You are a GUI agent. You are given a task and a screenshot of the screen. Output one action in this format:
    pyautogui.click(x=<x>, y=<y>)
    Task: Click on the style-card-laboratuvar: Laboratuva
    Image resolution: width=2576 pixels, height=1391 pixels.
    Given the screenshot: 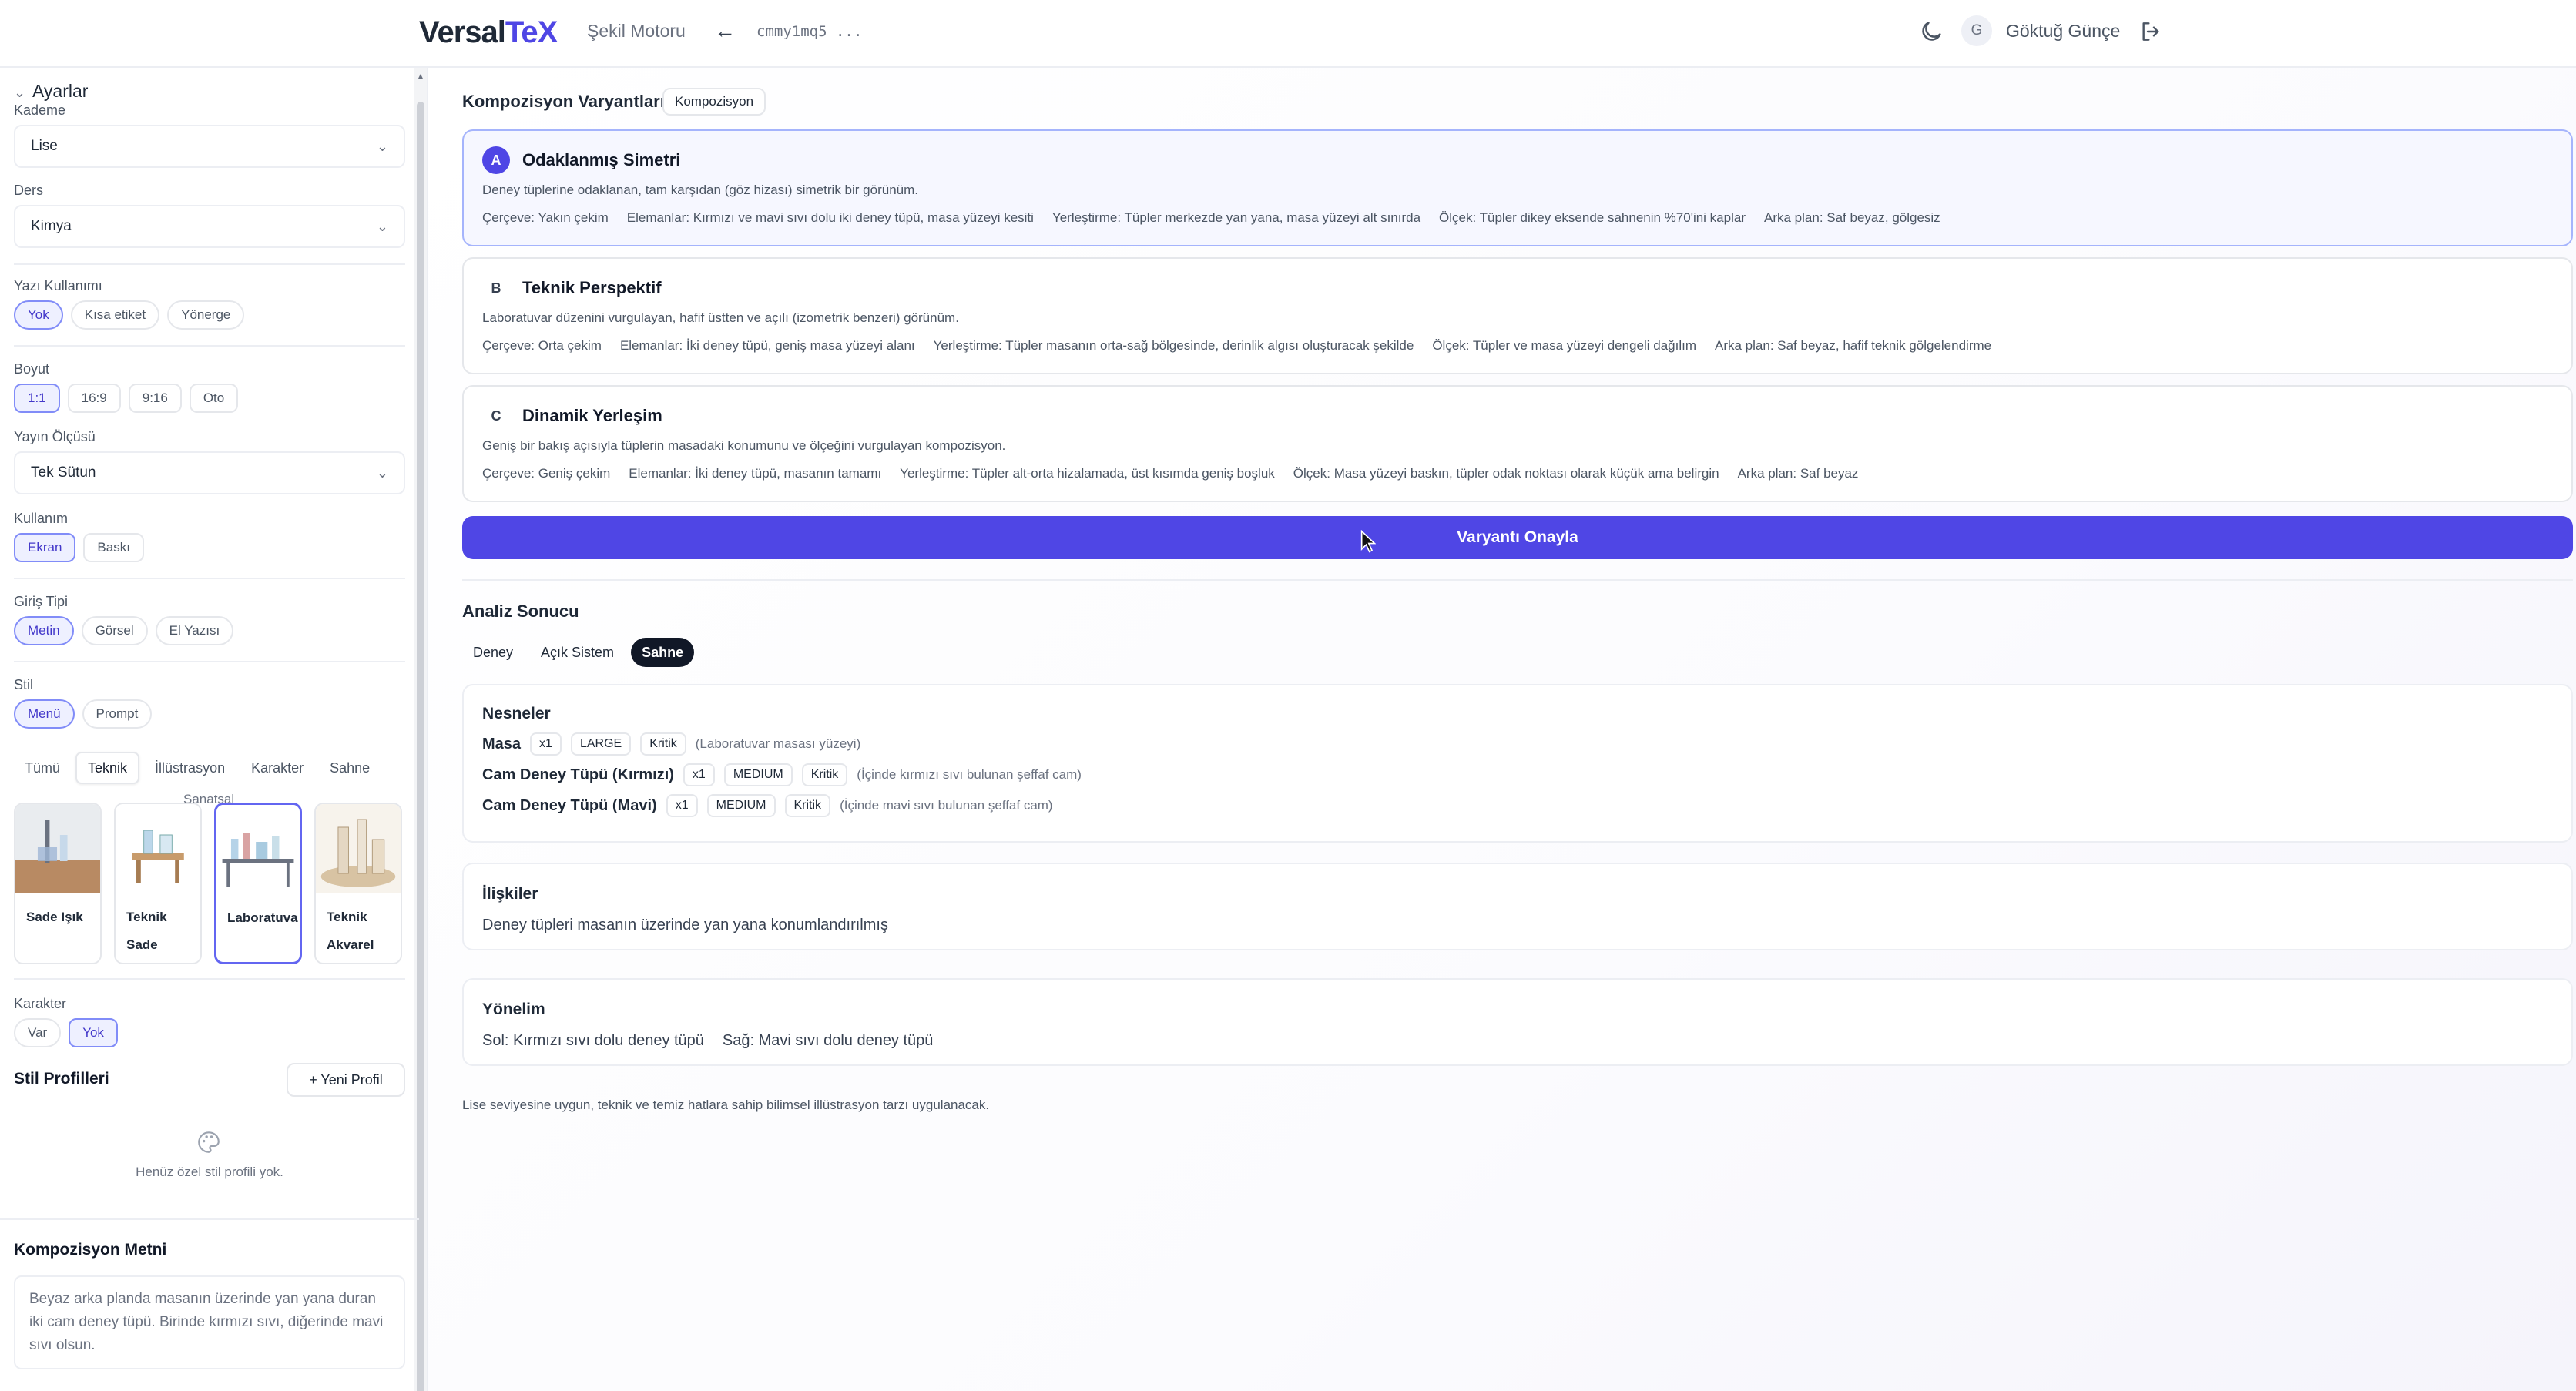 What is the action you would take?
    pyautogui.click(x=258, y=883)
    